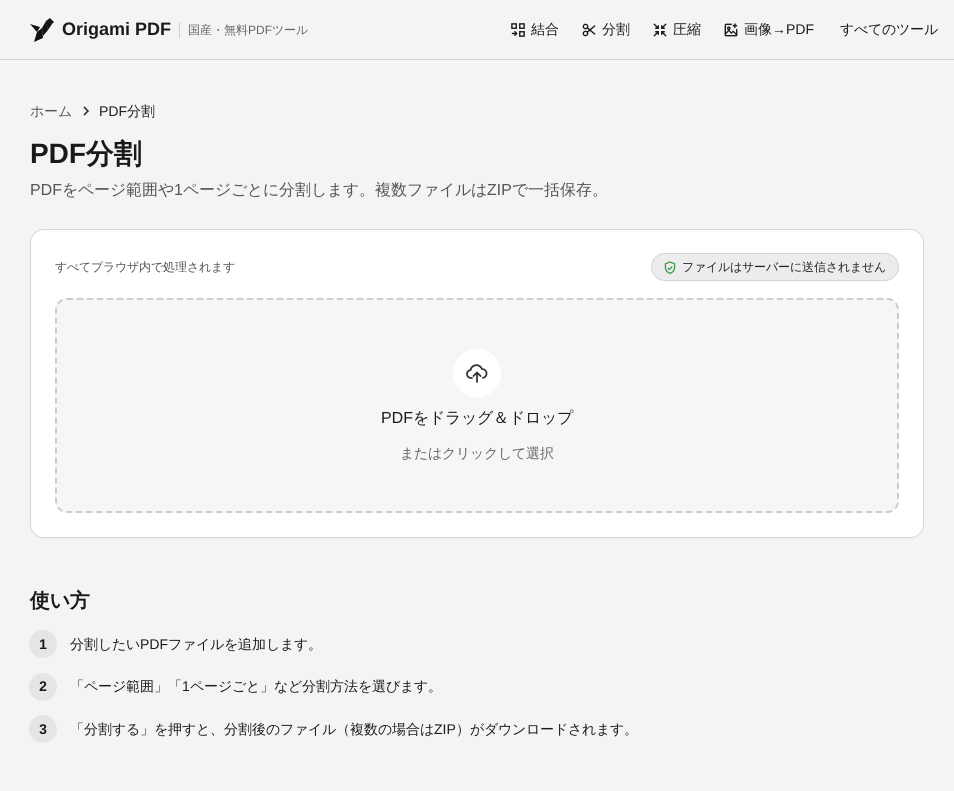 The width and height of the screenshot is (954, 791). I want to click on step-text: 分割したいPDFファイルを追加します。, so click(196, 644).